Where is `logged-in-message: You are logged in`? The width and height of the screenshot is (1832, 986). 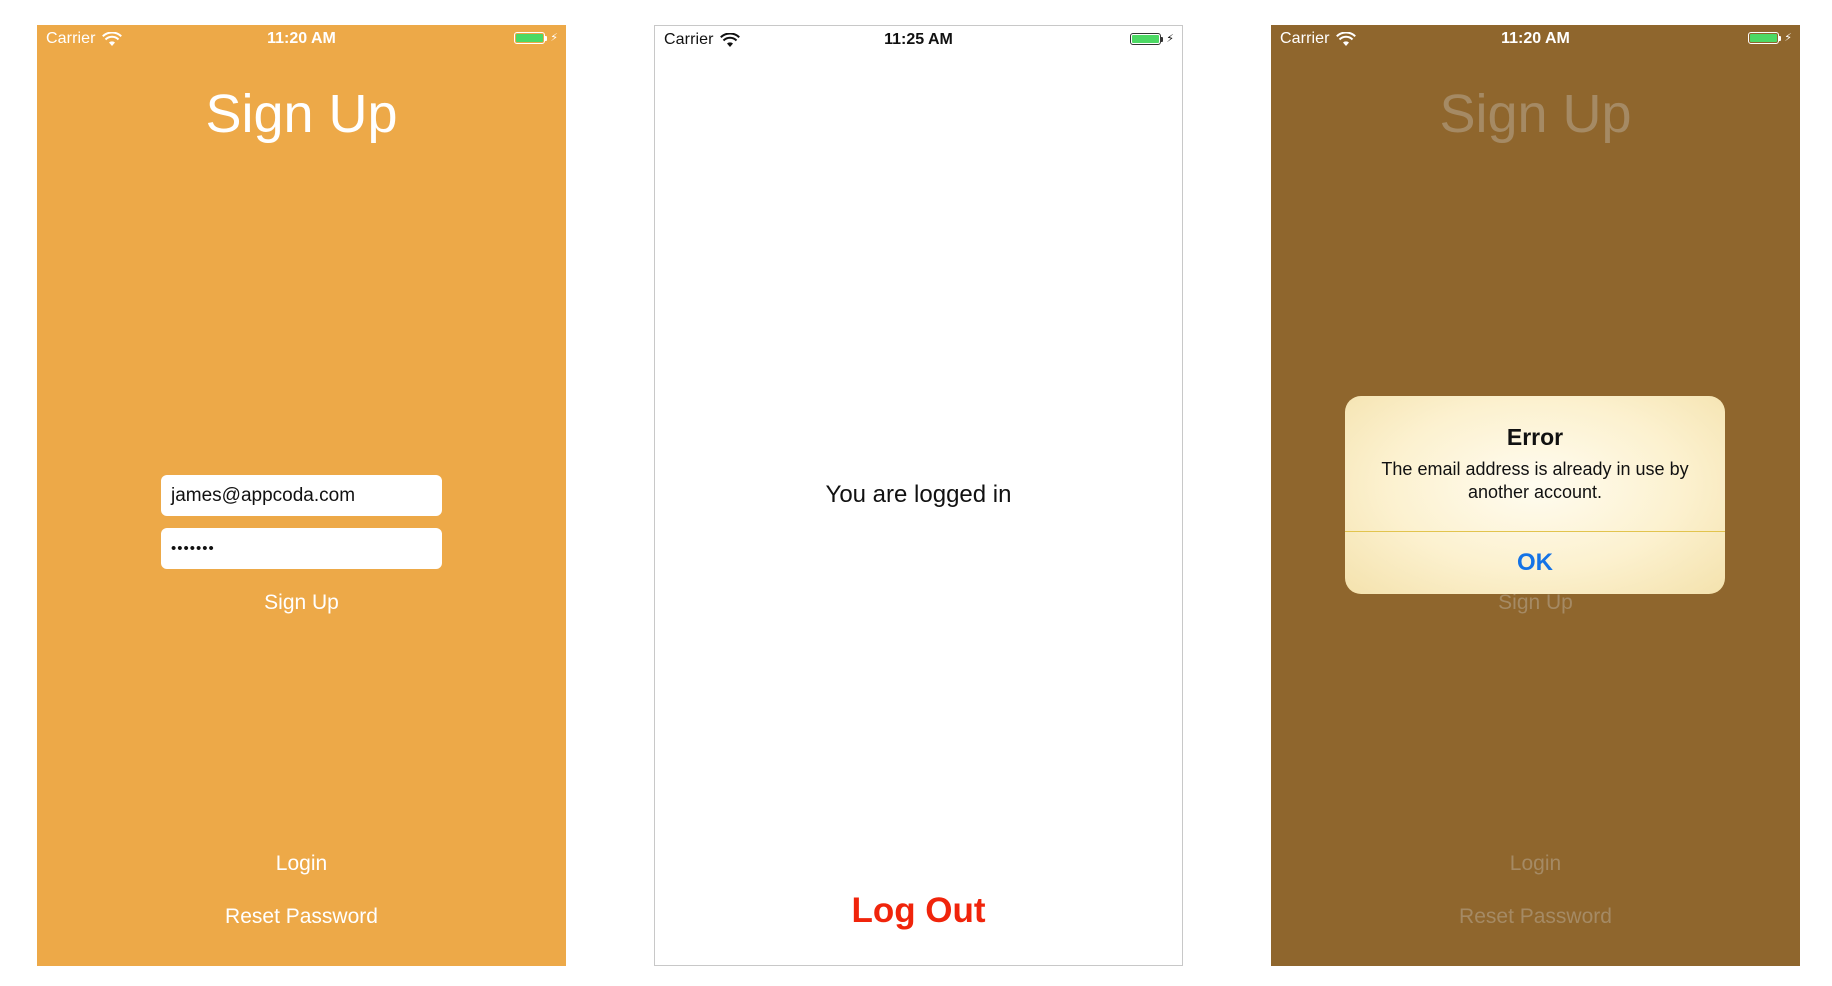 logged-in-message: You are logged in is located at coordinates (918, 494).